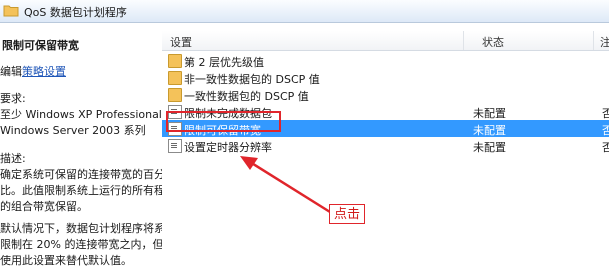 This screenshot has height=267, width=609. I want to click on click-annotation-label: 点击, so click(347, 214).